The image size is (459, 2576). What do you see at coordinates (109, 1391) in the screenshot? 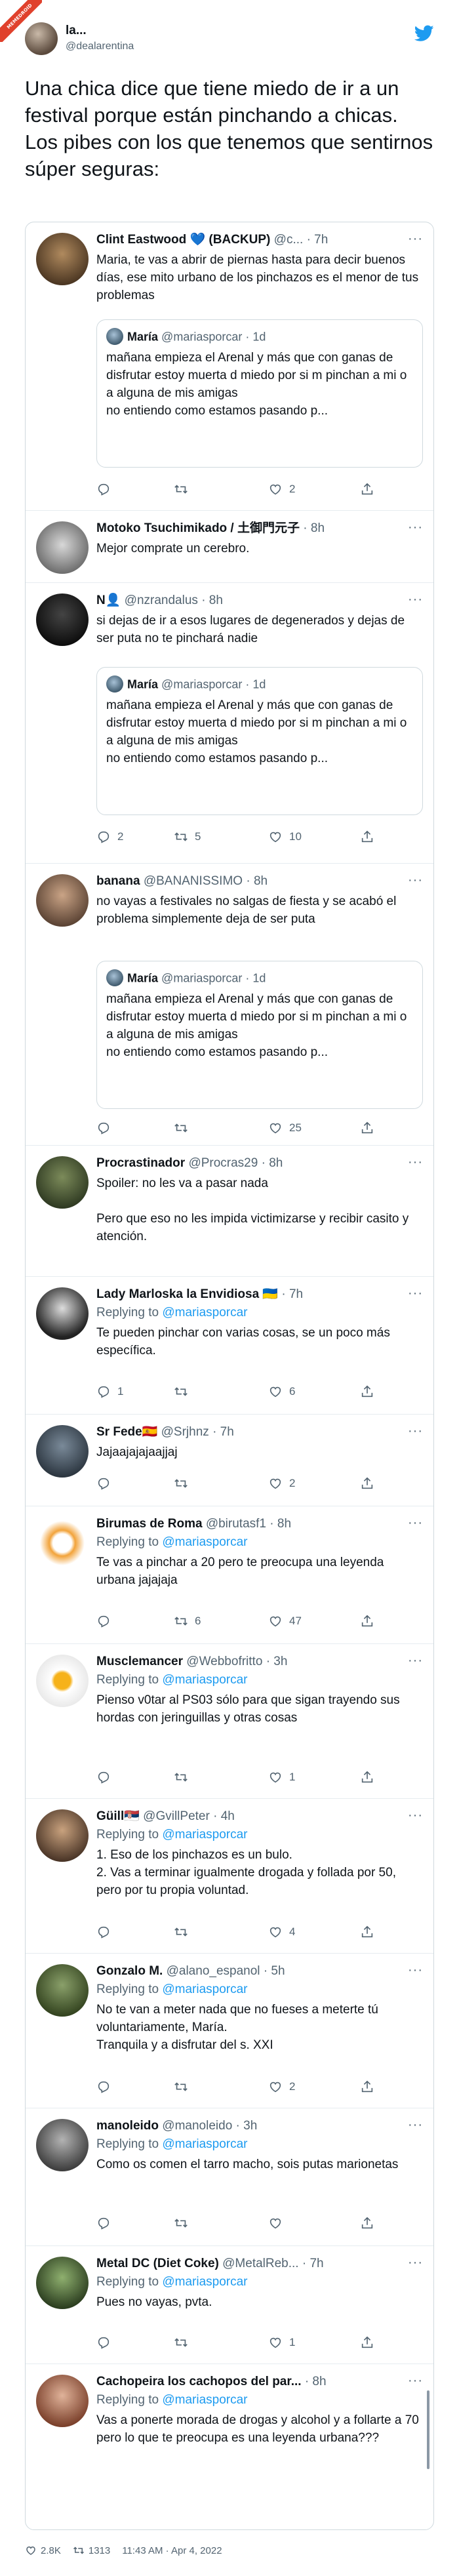
I see `reply-button: 1` at bounding box center [109, 1391].